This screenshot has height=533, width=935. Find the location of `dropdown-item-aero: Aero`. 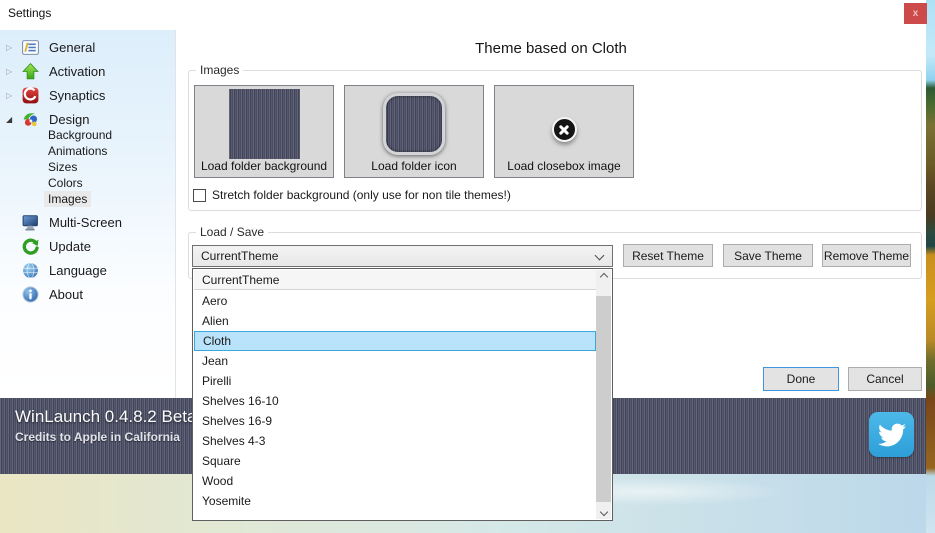

dropdown-item-aero: Aero is located at coordinates (395, 301).